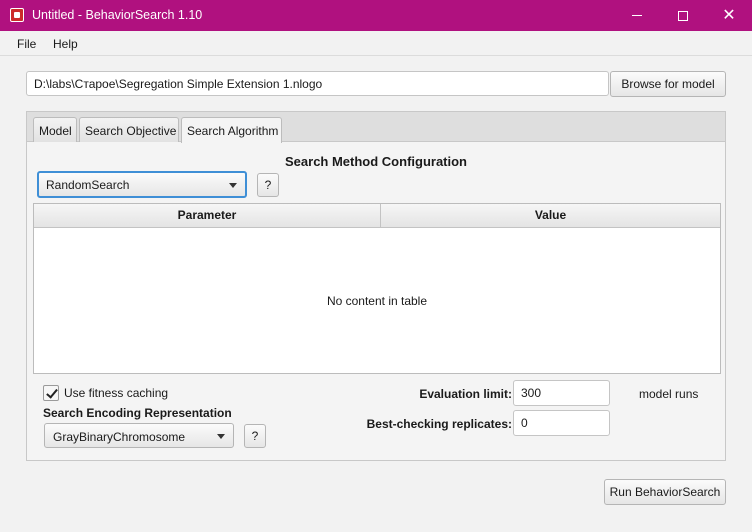 The image size is (752, 532). Describe the element at coordinates (116, 393) in the screenshot. I see `fitness-caching-label: Use fitness caching` at that location.